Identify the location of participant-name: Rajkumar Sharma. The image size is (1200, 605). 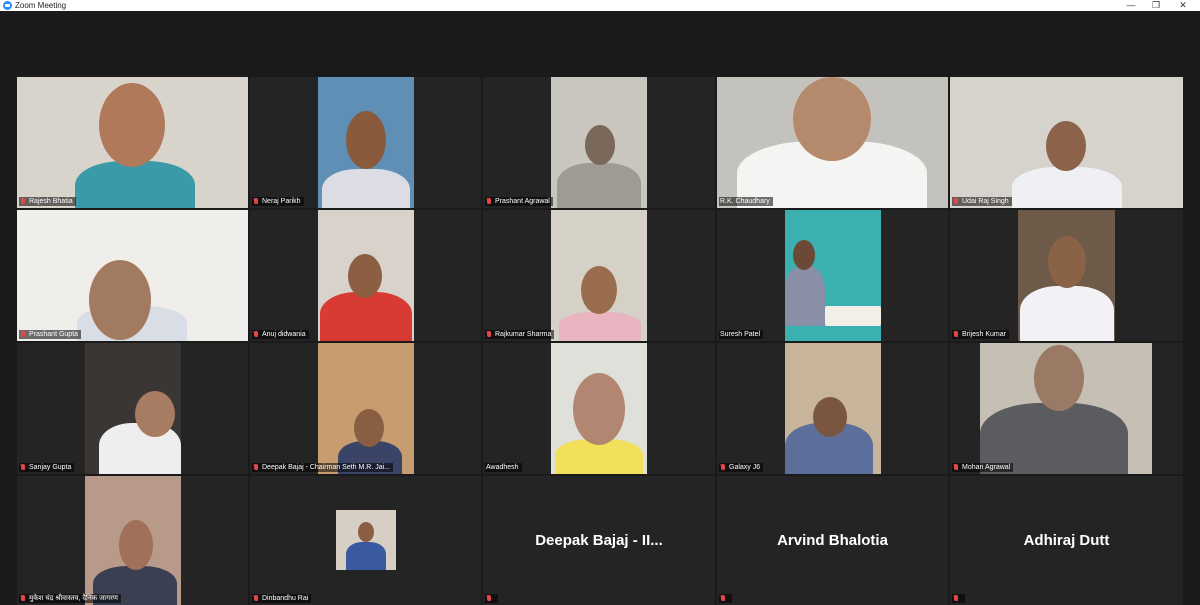
(523, 334).